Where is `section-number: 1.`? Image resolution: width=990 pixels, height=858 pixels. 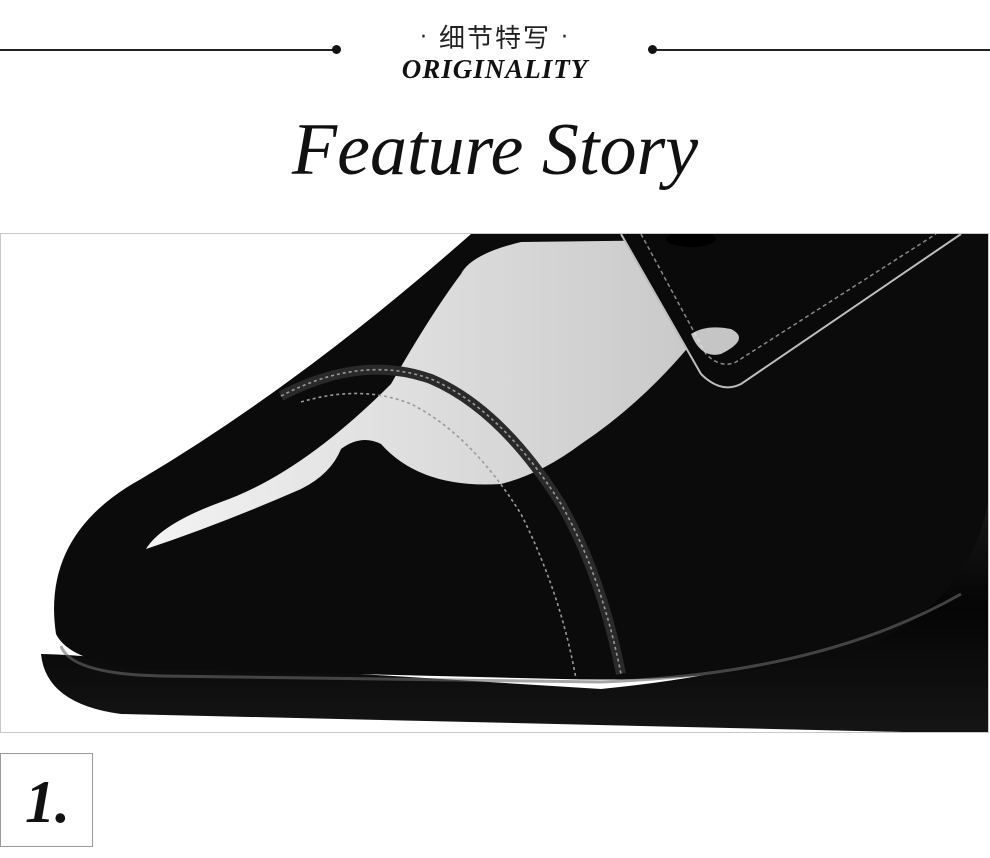 section-number: 1. is located at coordinates (47, 802).